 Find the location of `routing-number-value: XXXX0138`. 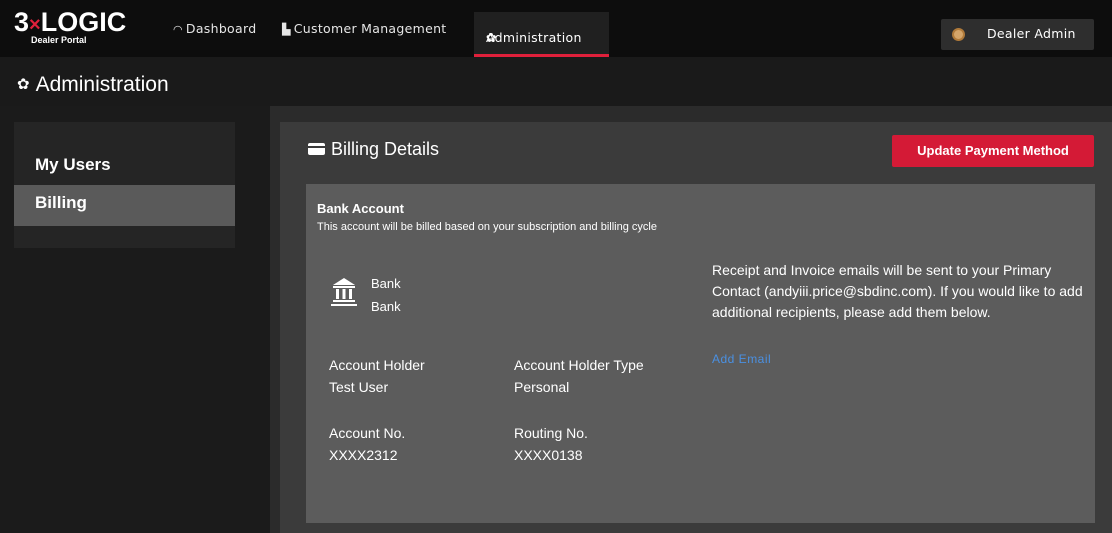

routing-number-value: XXXX0138 is located at coordinates (548, 455).